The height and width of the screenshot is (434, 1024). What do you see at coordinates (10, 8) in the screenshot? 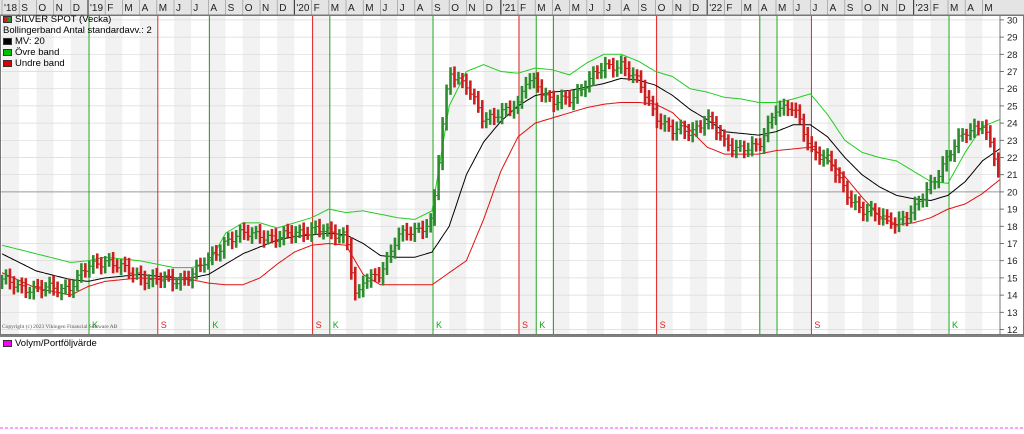
I see `x-tick-label: '18` at bounding box center [10, 8].